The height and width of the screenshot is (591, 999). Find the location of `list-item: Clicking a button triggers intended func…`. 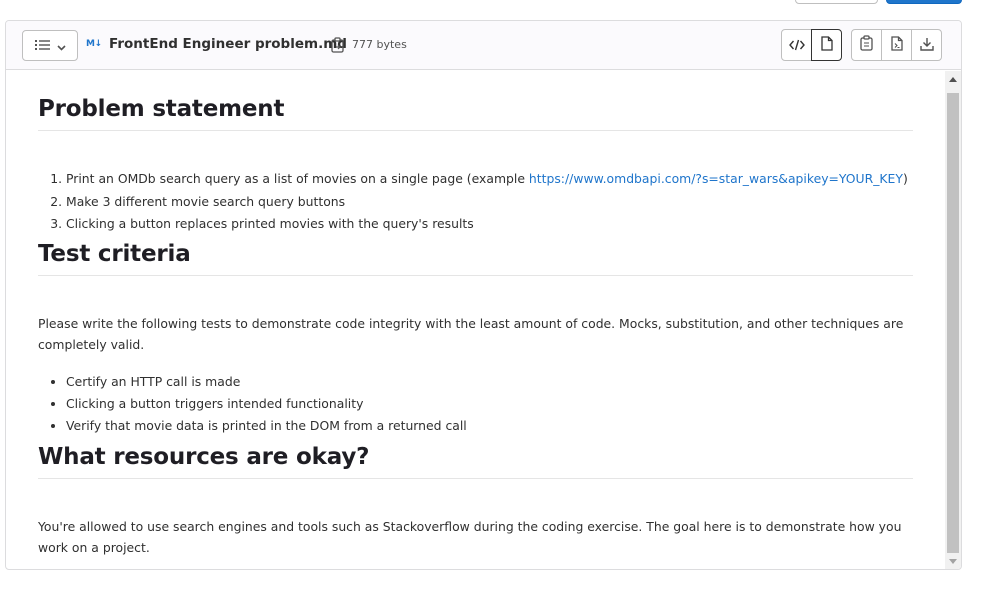

list-item: Clicking a button triggers intended func… is located at coordinates (492, 404).